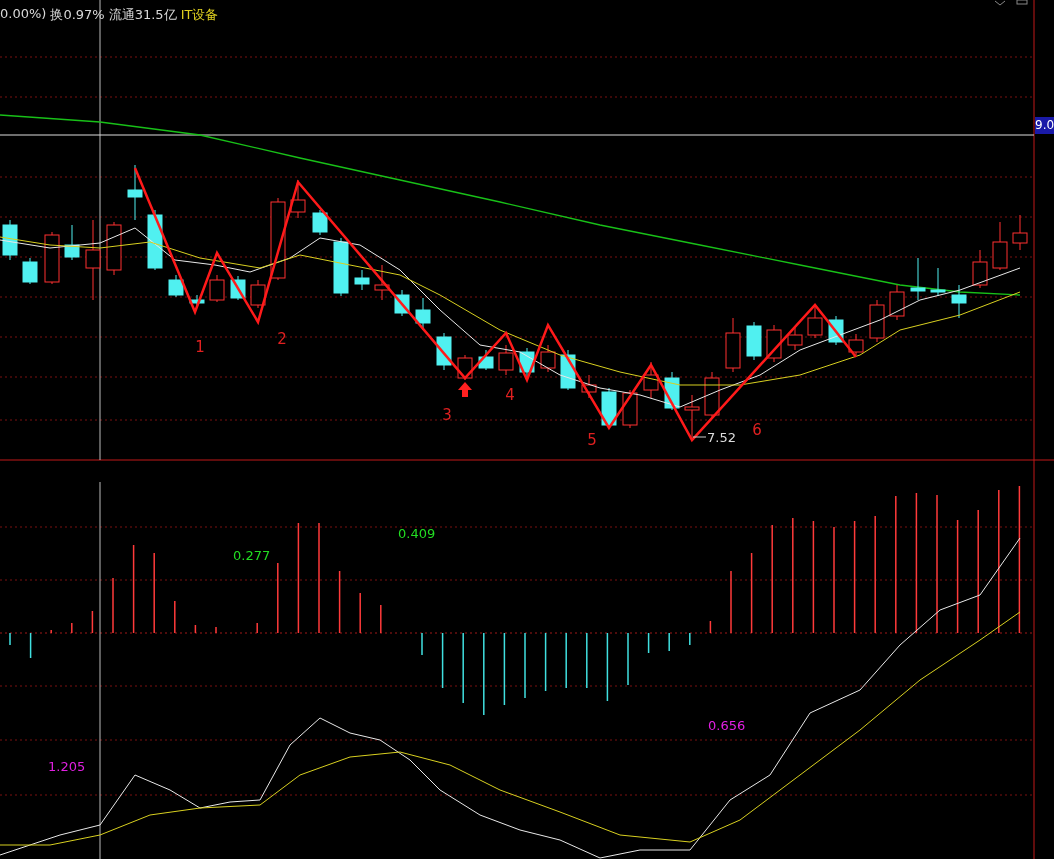 This screenshot has width=1054, height=859. What do you see at coordinates (757, 430) in the screenshot?
I see `wave-label: 6` at bounding box center [757, 430].